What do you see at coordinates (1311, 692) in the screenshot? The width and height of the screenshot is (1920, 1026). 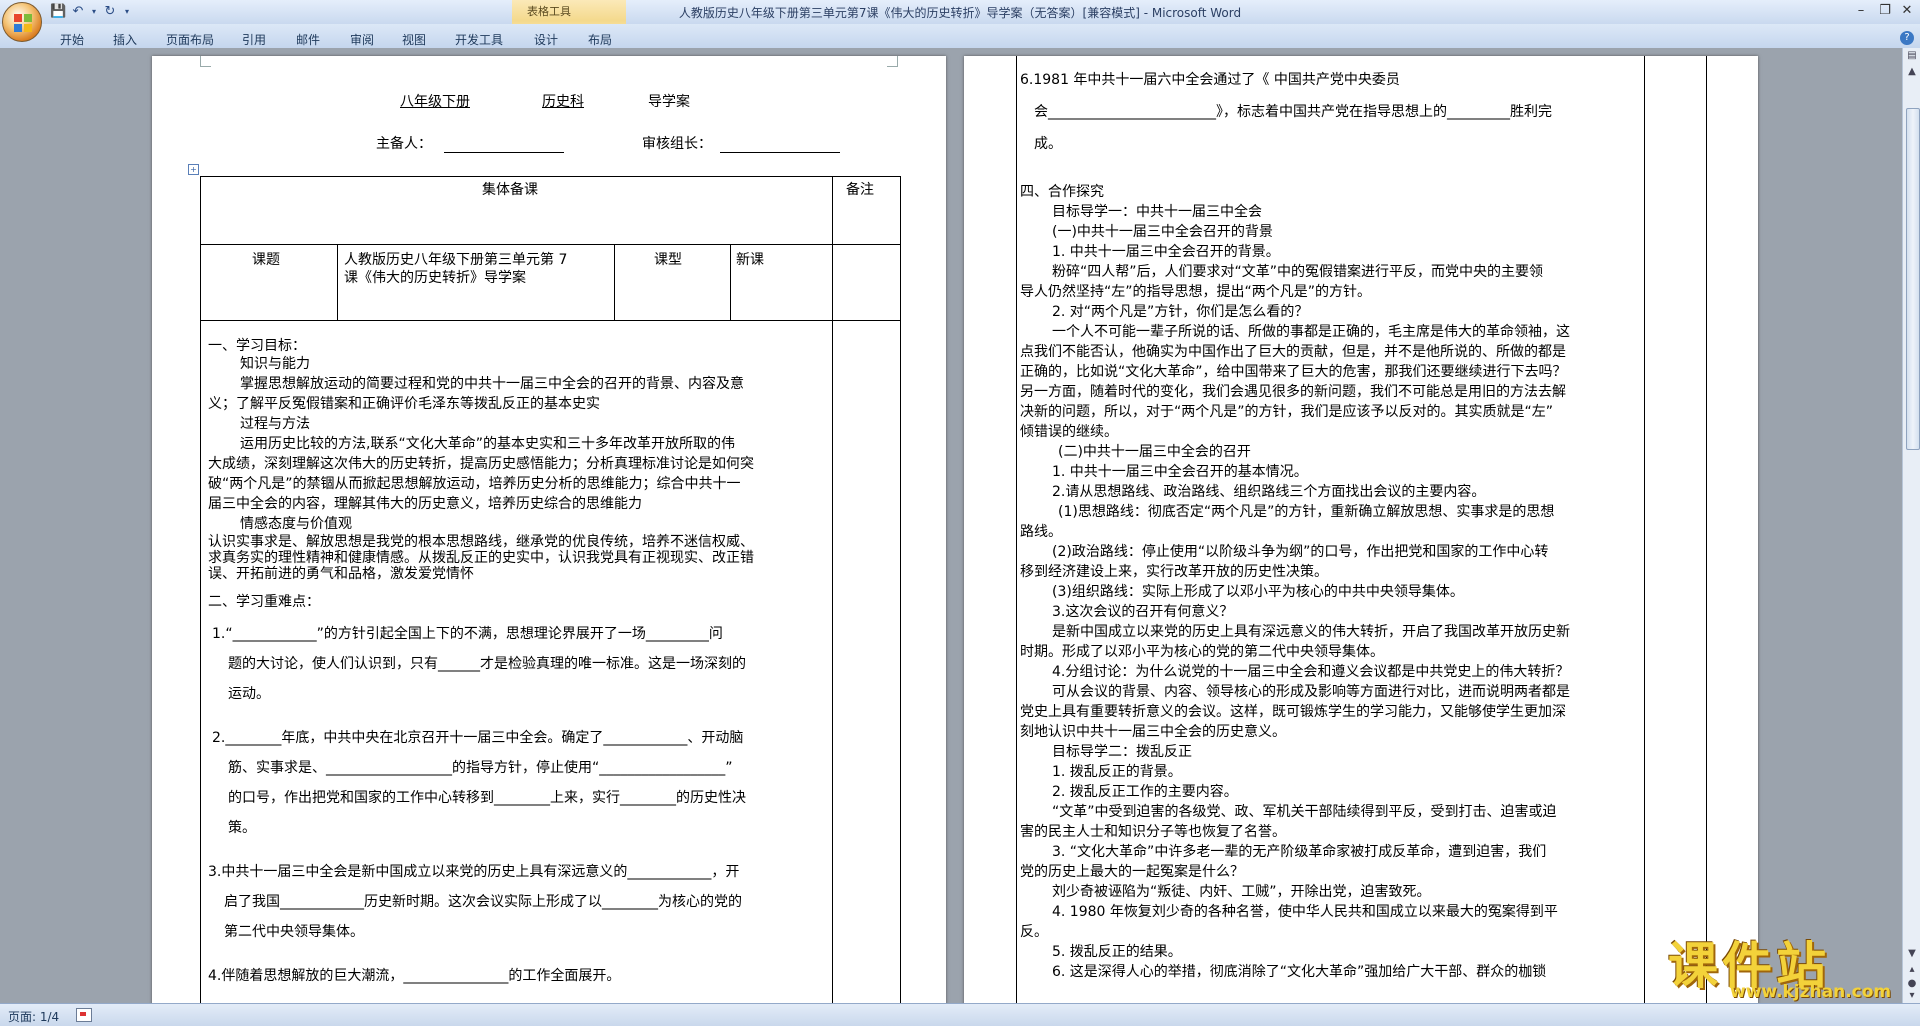 I see `paragraph-line: 可从会议的背景、内容、领导核心的形成及影响等方面进行对比，进而说明两者都是` at bounding box center [1311, 692].